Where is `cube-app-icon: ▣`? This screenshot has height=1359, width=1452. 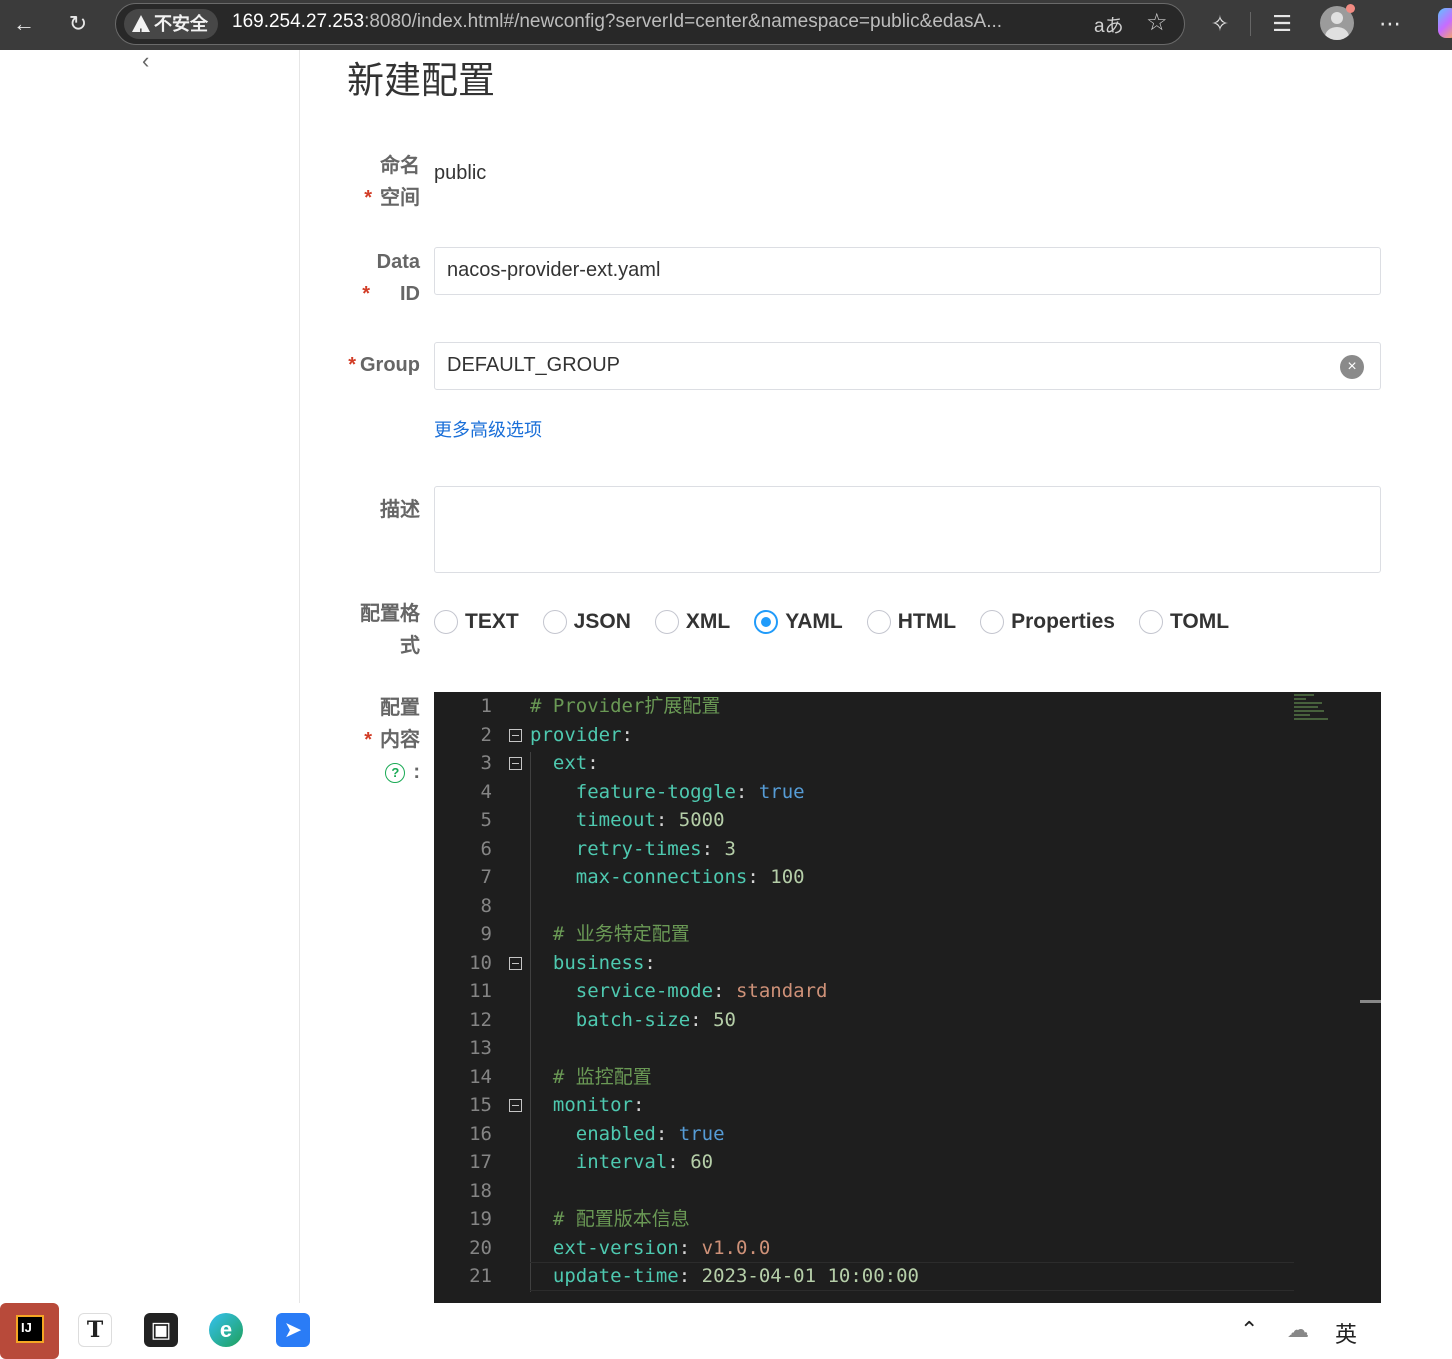 cube-app-icon: ▣ is located at coordinates (161, 1330).